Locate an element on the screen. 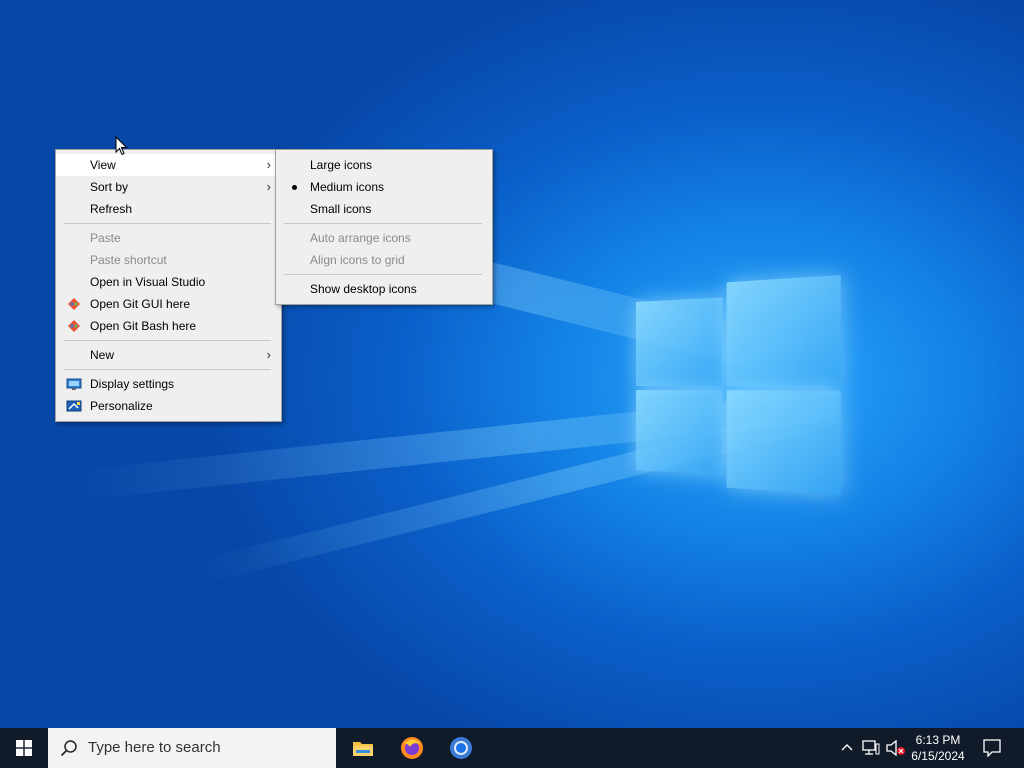 Image resolution: width=1024 pixels, height=768 pixels. clock-date: 6/15/2024 is located at coordinates (938, 756).